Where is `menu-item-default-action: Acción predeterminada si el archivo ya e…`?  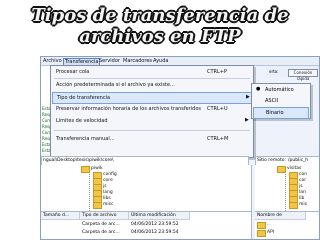 menu-item-default-action: Acción predeterminada si el archivo ya e… is located at coordinates (152, 85).